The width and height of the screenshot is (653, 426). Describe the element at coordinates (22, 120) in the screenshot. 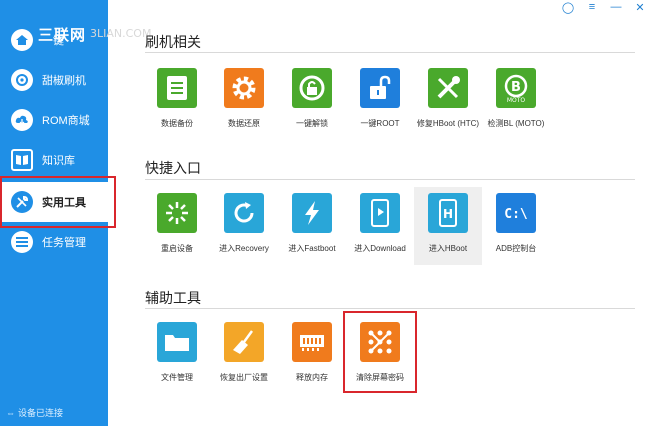

I see `cloud-download-icon` at that location.